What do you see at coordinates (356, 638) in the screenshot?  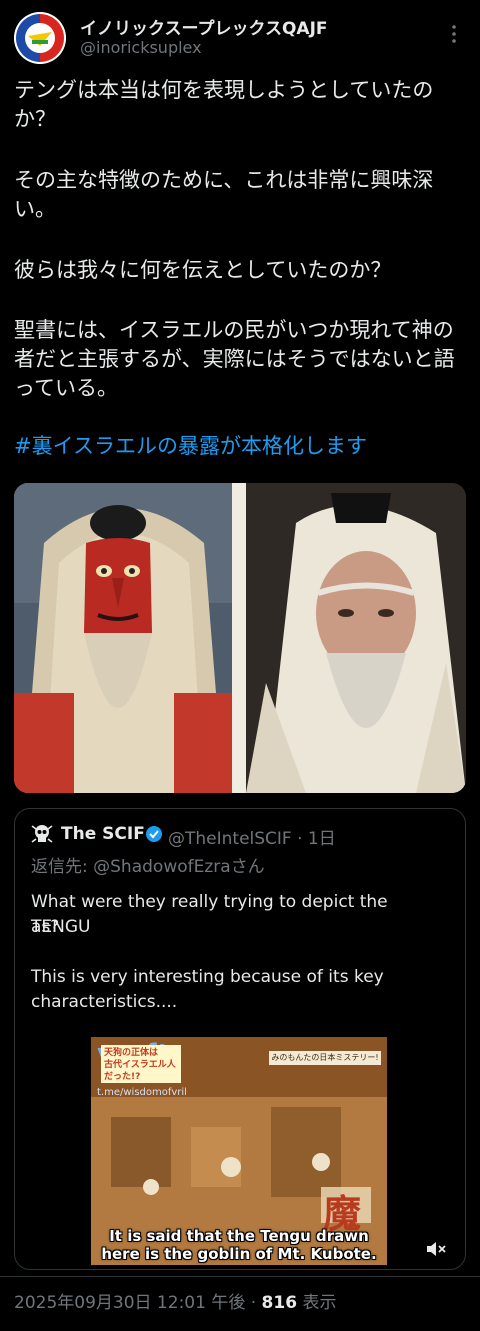 I see `rabbi-photo` at bounding box center [356, 638].